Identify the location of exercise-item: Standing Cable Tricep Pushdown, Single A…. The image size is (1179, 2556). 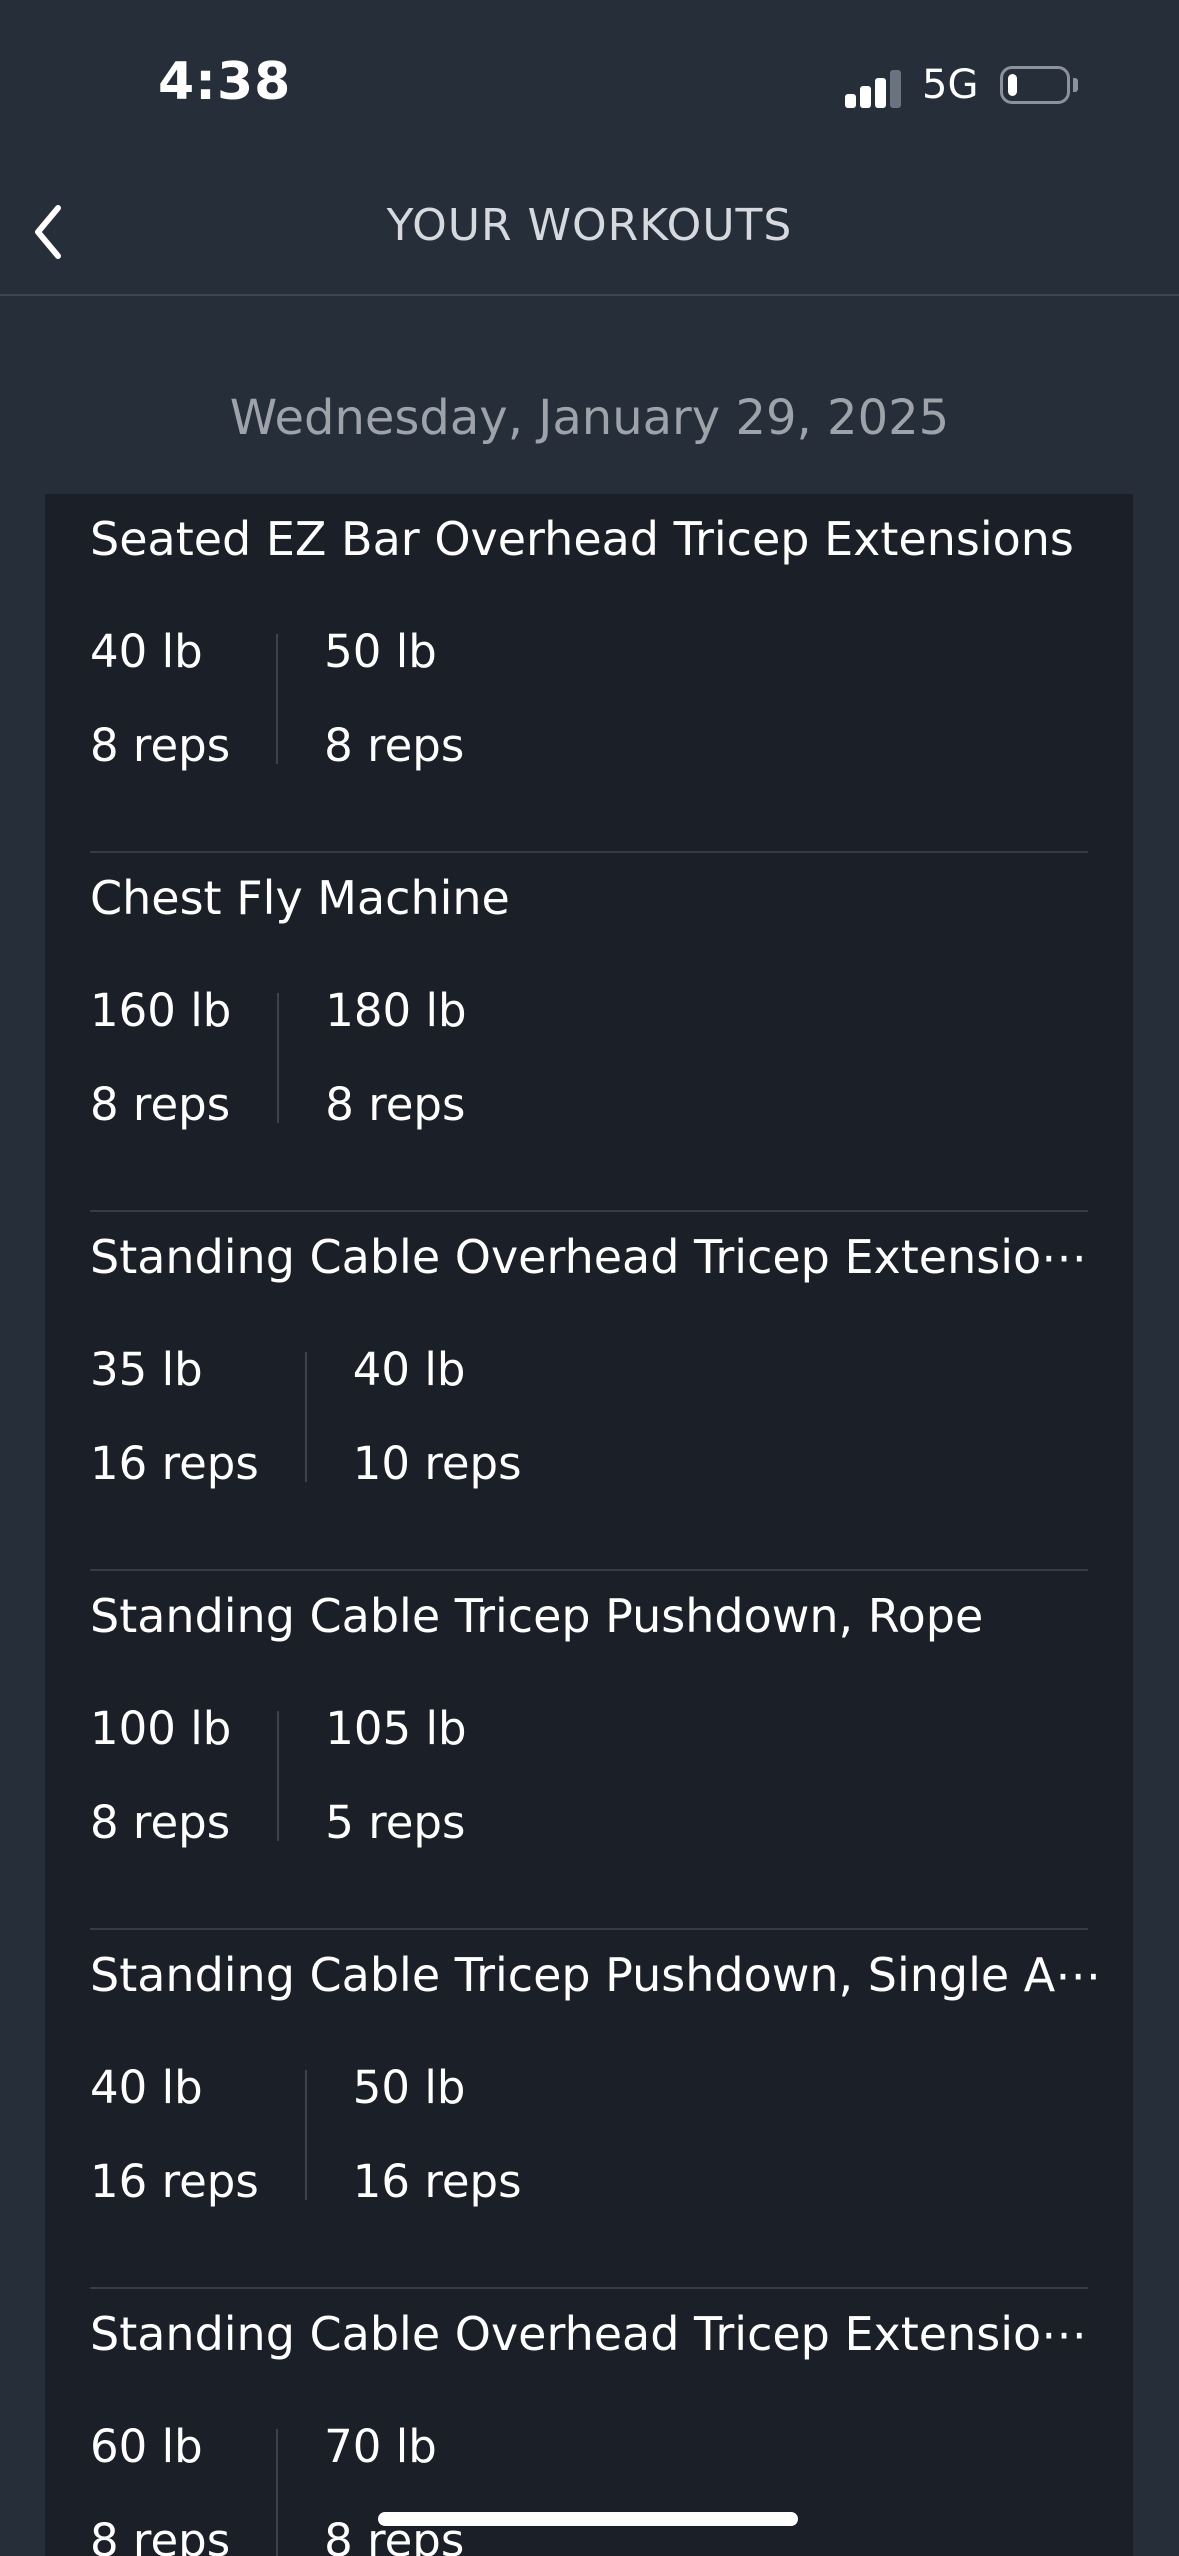
(589, 2109).